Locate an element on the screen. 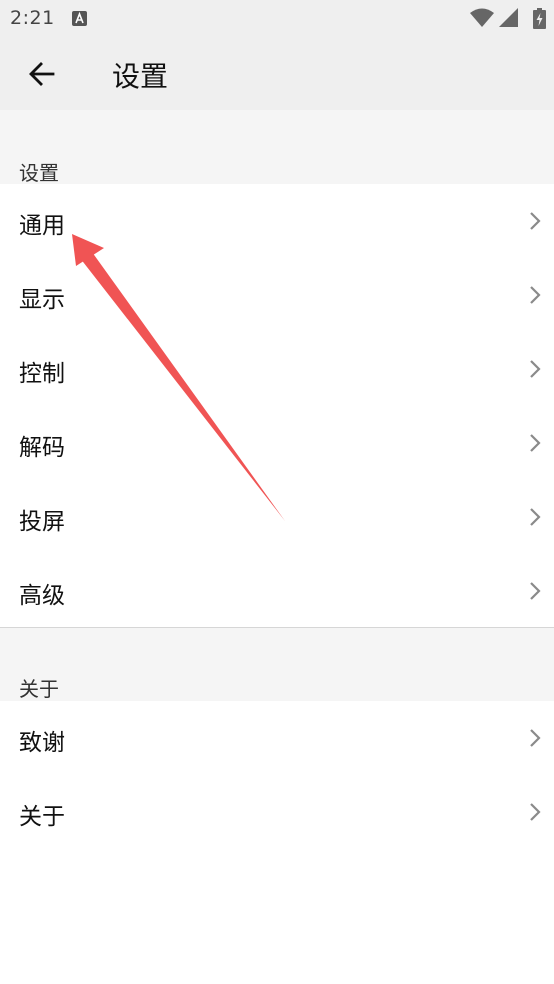 The width and height of the screenshot is (554, 984). settings-item-decode: 解码 is located at coordinates (277, 443).